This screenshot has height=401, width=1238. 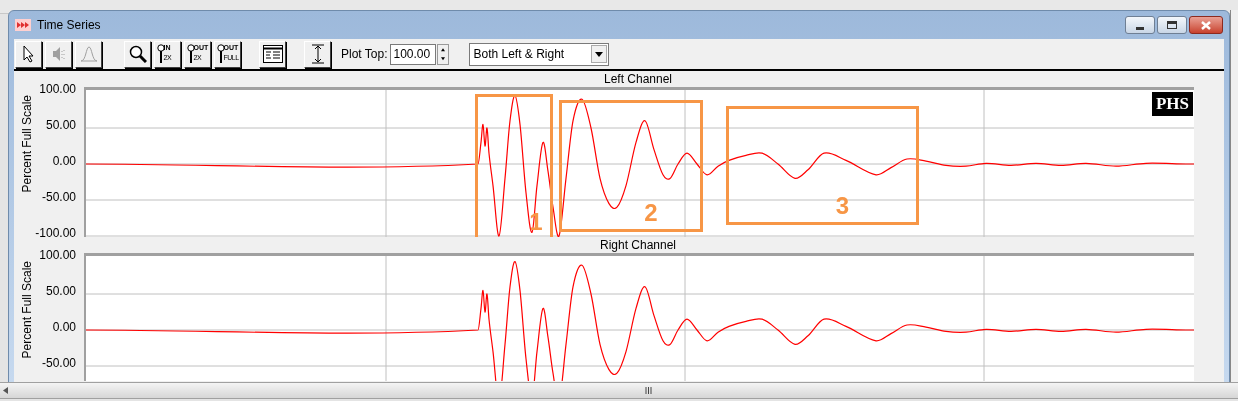 What do you see at coordinates (5, 390) in the screenshot?
I see `scroll-left-arrow-icon` at bounding box center [5, 390].